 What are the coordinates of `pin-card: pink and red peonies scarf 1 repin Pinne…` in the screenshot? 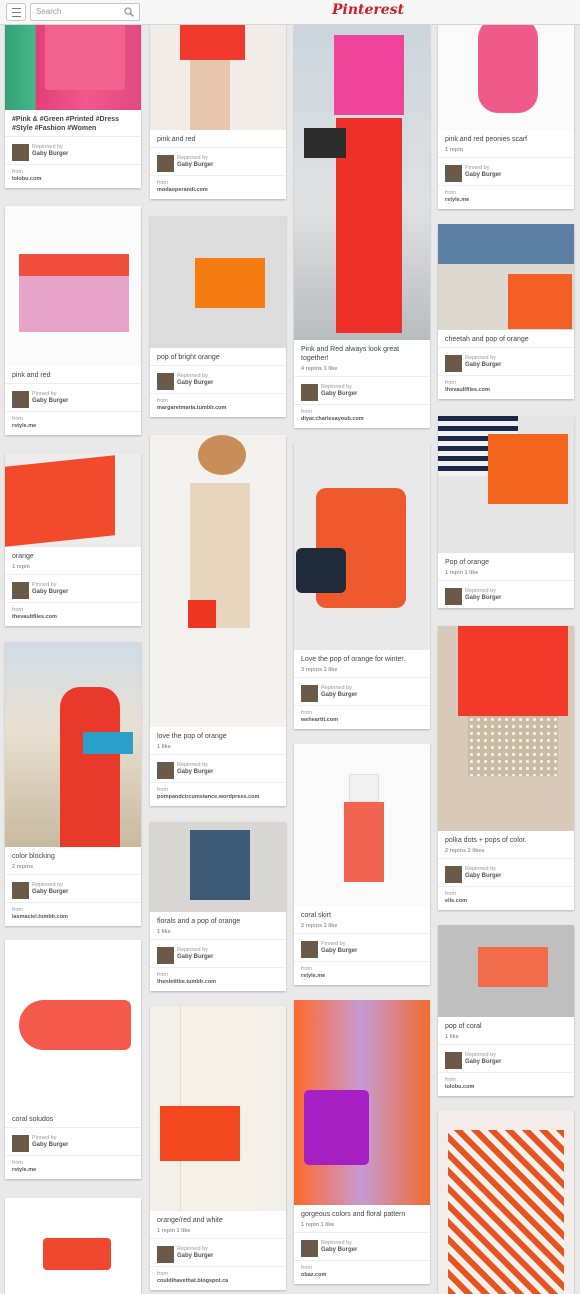 It's located at (506, 104).